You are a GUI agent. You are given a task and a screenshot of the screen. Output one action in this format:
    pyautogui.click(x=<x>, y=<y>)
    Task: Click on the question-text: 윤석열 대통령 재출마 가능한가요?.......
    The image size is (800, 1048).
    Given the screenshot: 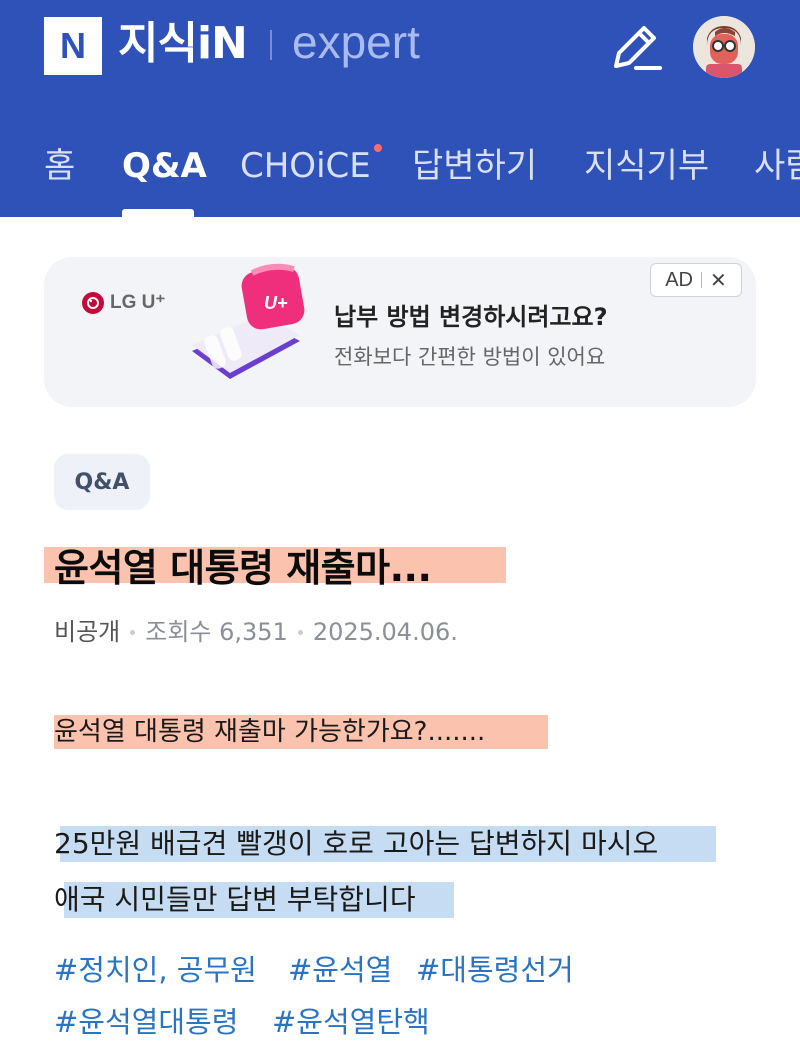 What is the action you would take?
    pyautogui.click(x=270, y=732)
    